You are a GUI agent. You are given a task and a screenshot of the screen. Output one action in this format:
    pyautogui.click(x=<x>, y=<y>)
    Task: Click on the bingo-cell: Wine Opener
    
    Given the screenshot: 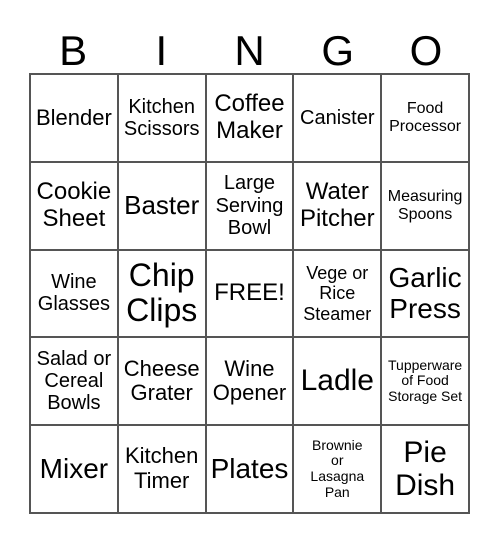 What is the action you would take?
    pyautogui.click(x=249, y=381)
    